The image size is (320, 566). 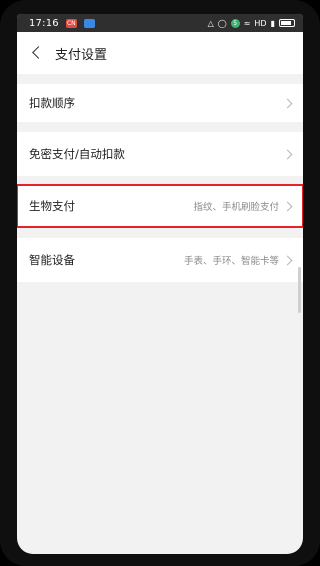 What do you see at coordinates (236, 207) in the screenshot?
I see `settings-item-value: 指纹、手机刷脸支付` at bounding box center [236, 207].